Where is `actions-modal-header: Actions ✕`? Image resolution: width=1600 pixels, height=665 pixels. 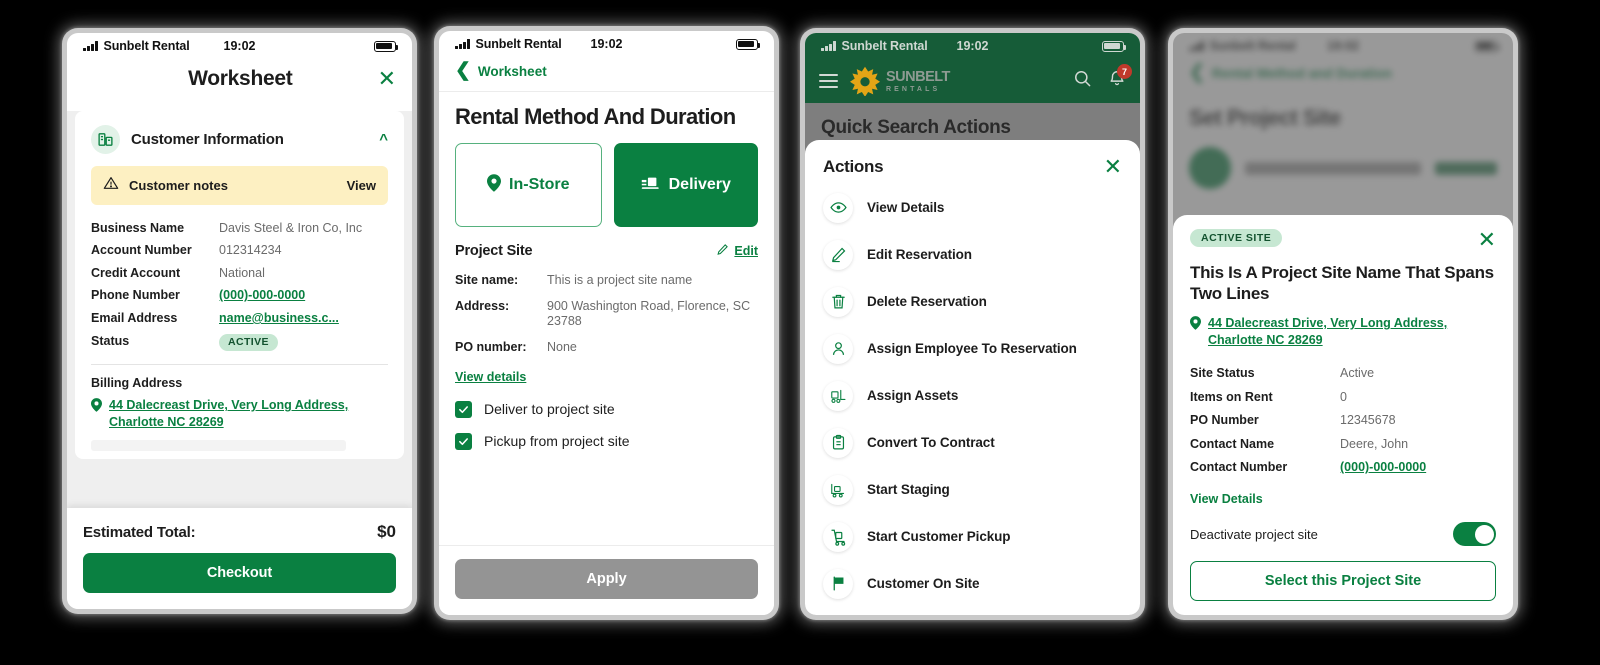 actions-modal-header: Actions ✕ is located at coordinates (972, 167).